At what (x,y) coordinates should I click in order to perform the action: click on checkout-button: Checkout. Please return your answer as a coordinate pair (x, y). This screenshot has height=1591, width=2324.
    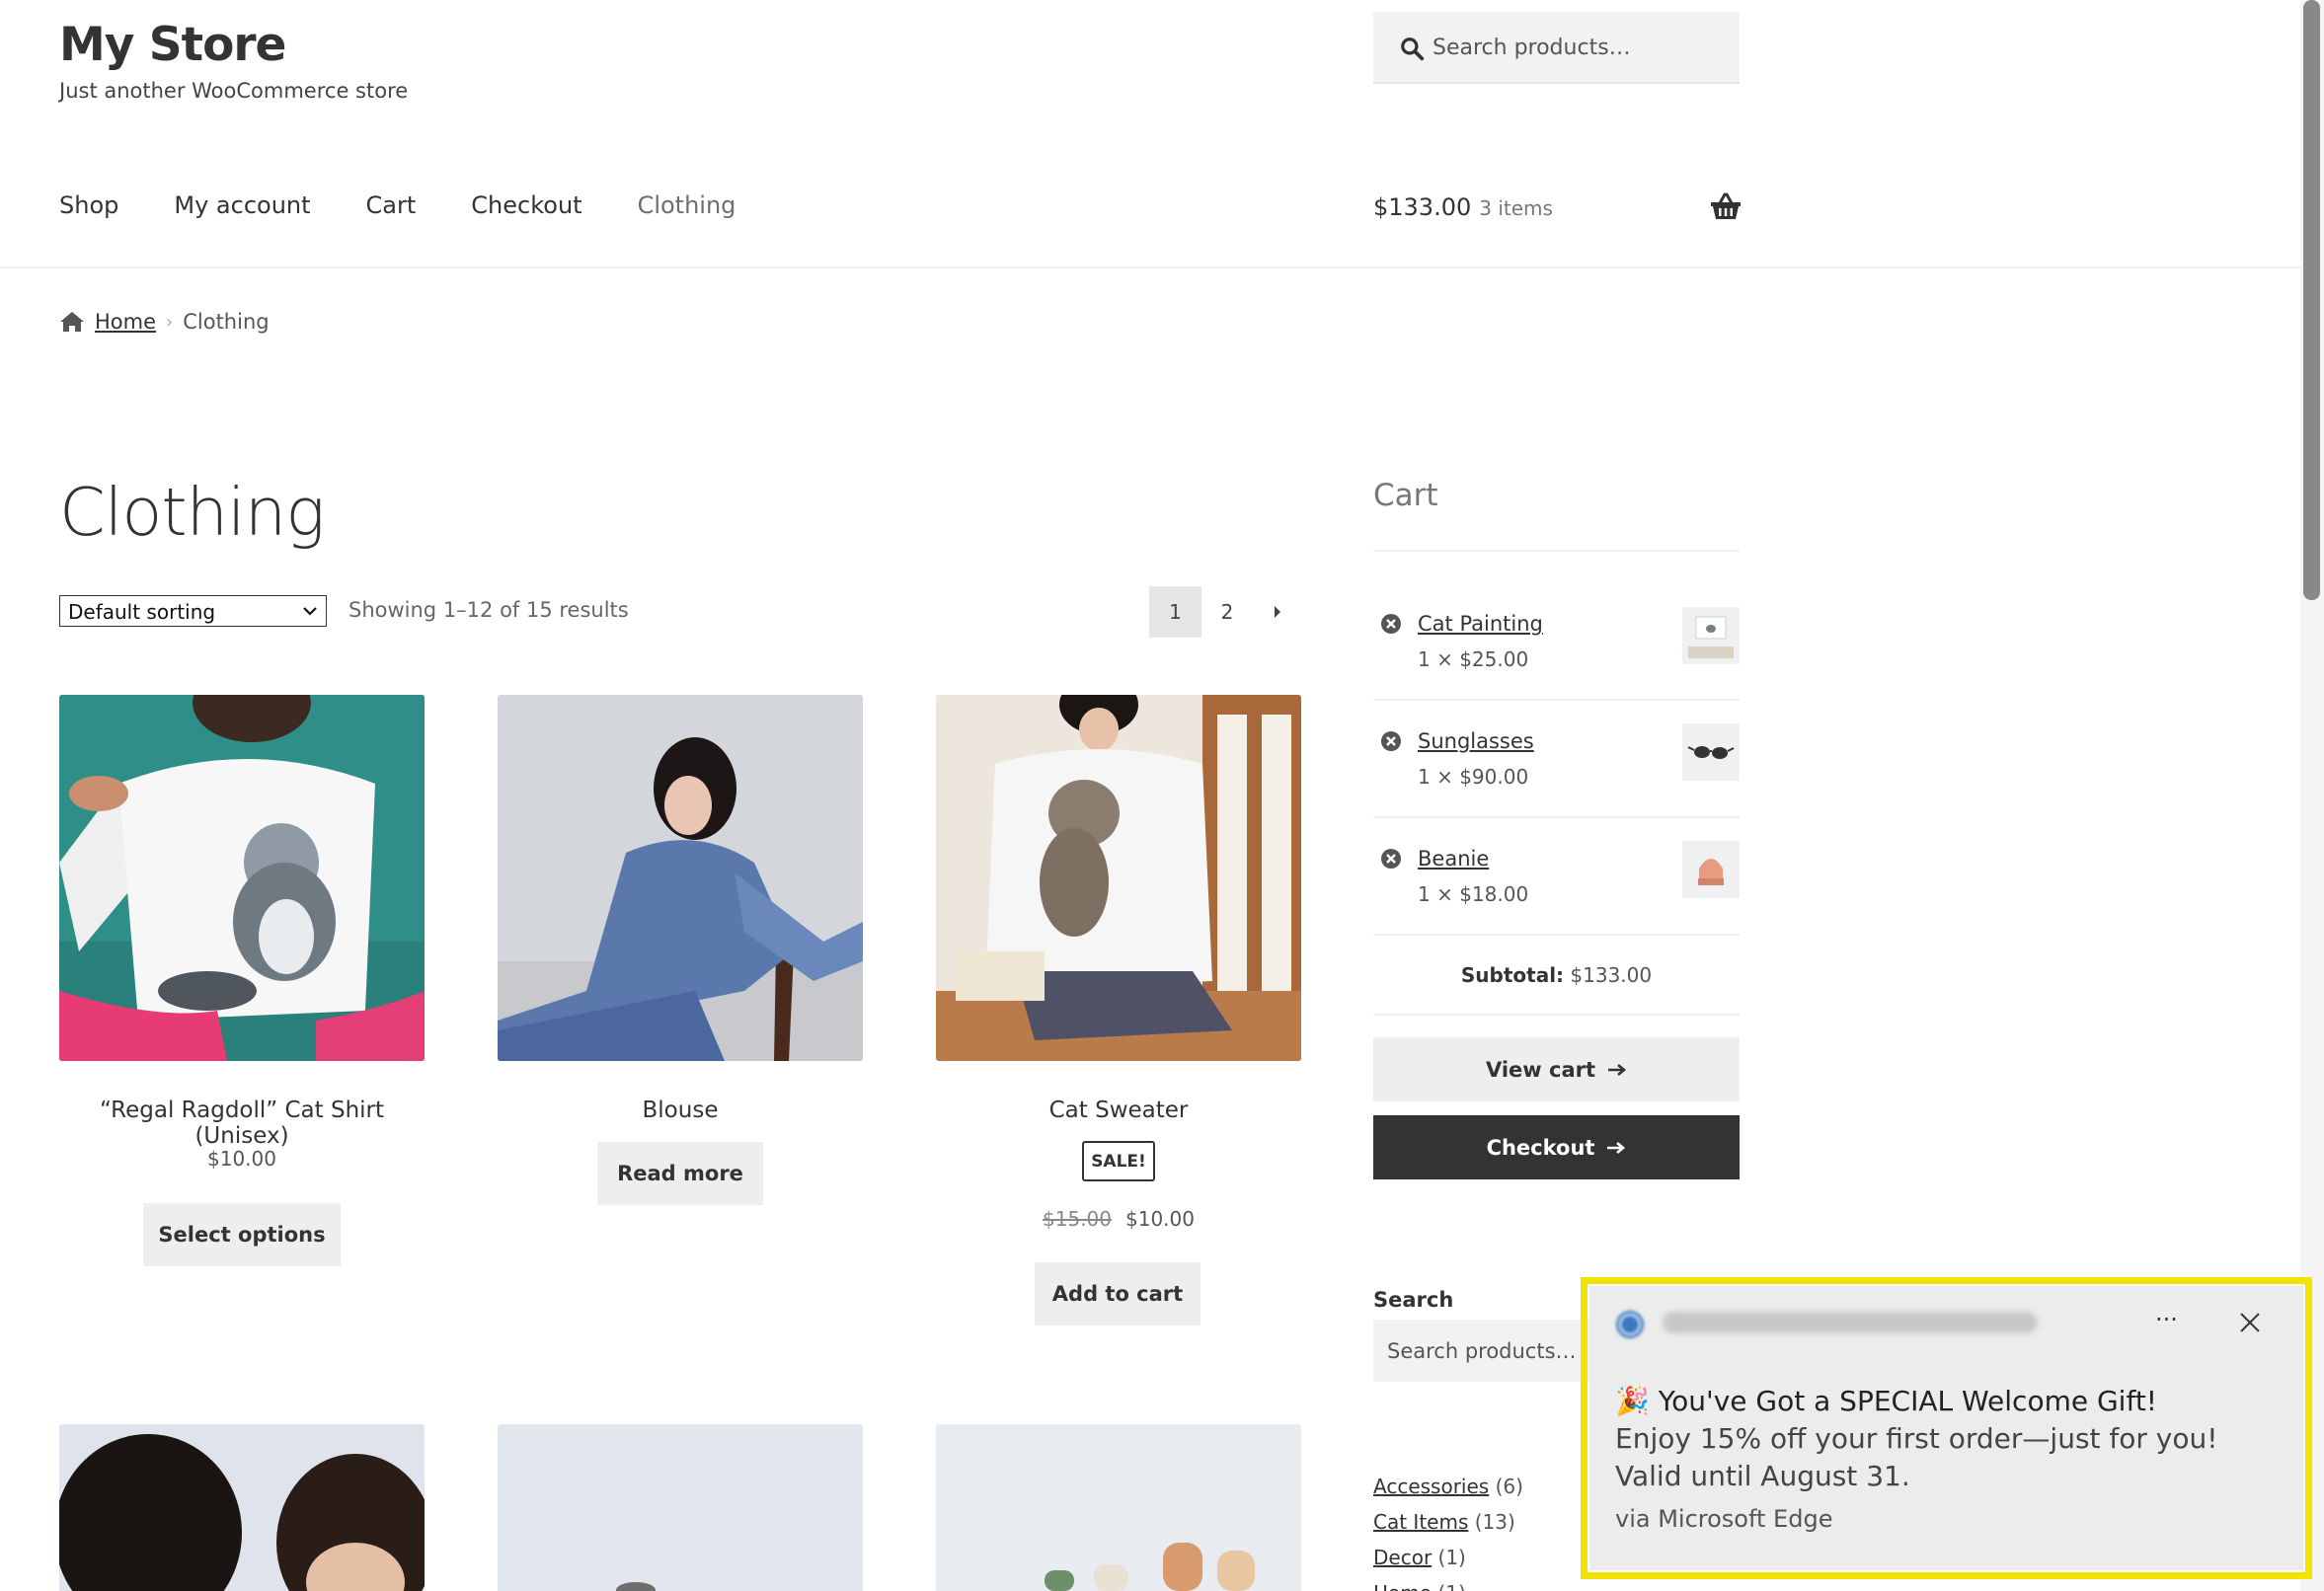
    Looking at the image, I should click on (1556, 1147).